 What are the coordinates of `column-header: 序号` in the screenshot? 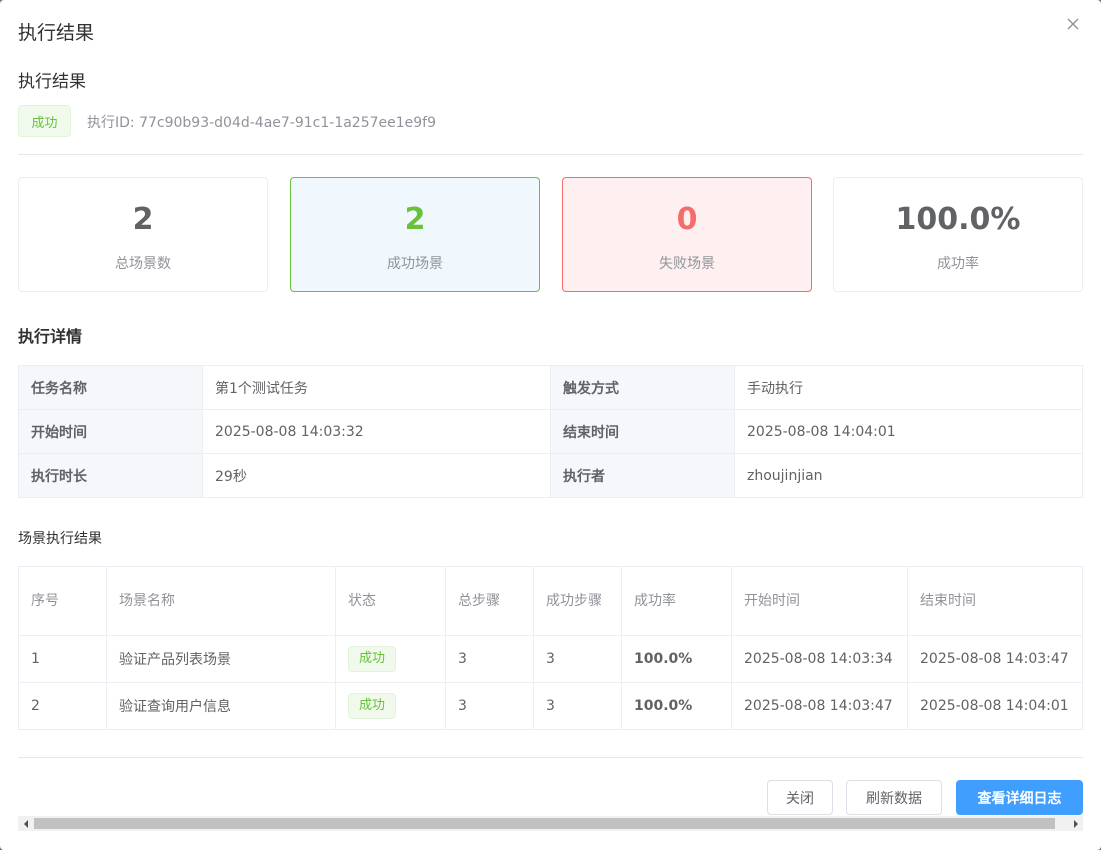 It's located at (62, 601).